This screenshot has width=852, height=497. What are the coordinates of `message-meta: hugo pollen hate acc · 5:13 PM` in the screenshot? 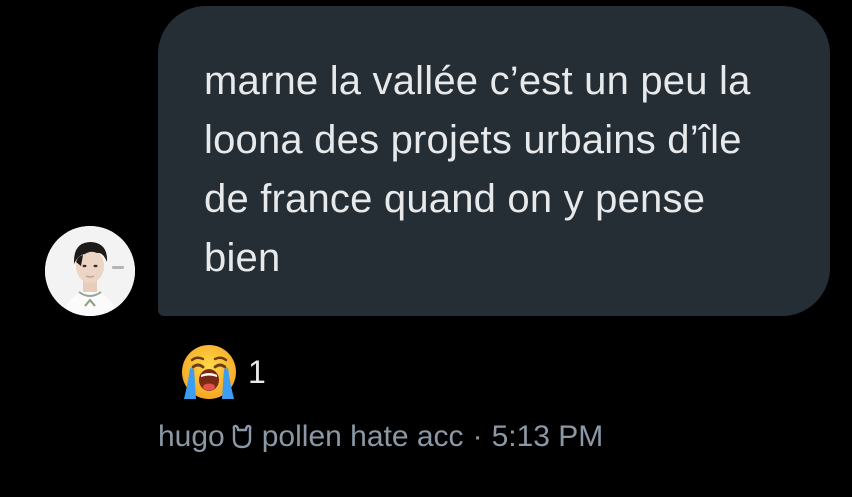 It's located at (380, 437).